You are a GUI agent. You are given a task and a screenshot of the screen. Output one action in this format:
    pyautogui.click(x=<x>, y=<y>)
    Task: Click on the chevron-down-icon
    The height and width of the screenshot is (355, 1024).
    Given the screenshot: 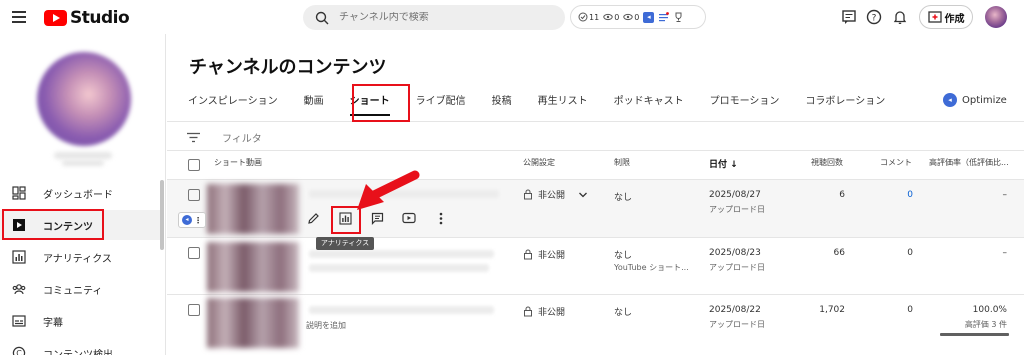 What is the action you would take?
    pyautogui.click(x=583, y=194)
    